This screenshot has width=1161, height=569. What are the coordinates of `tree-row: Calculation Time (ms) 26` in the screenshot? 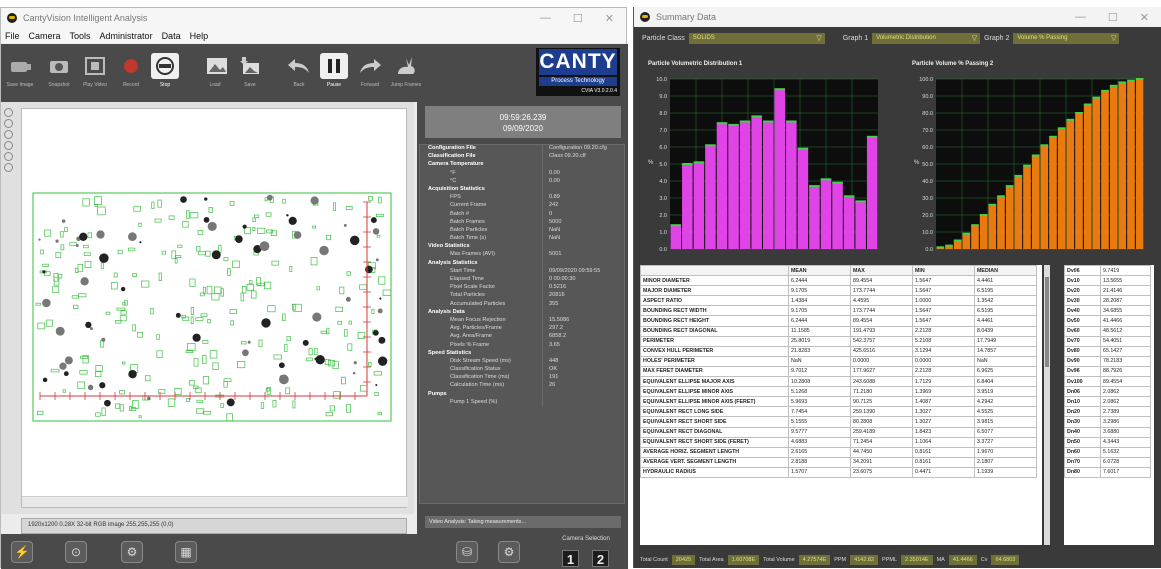 It's located at (522, 386).